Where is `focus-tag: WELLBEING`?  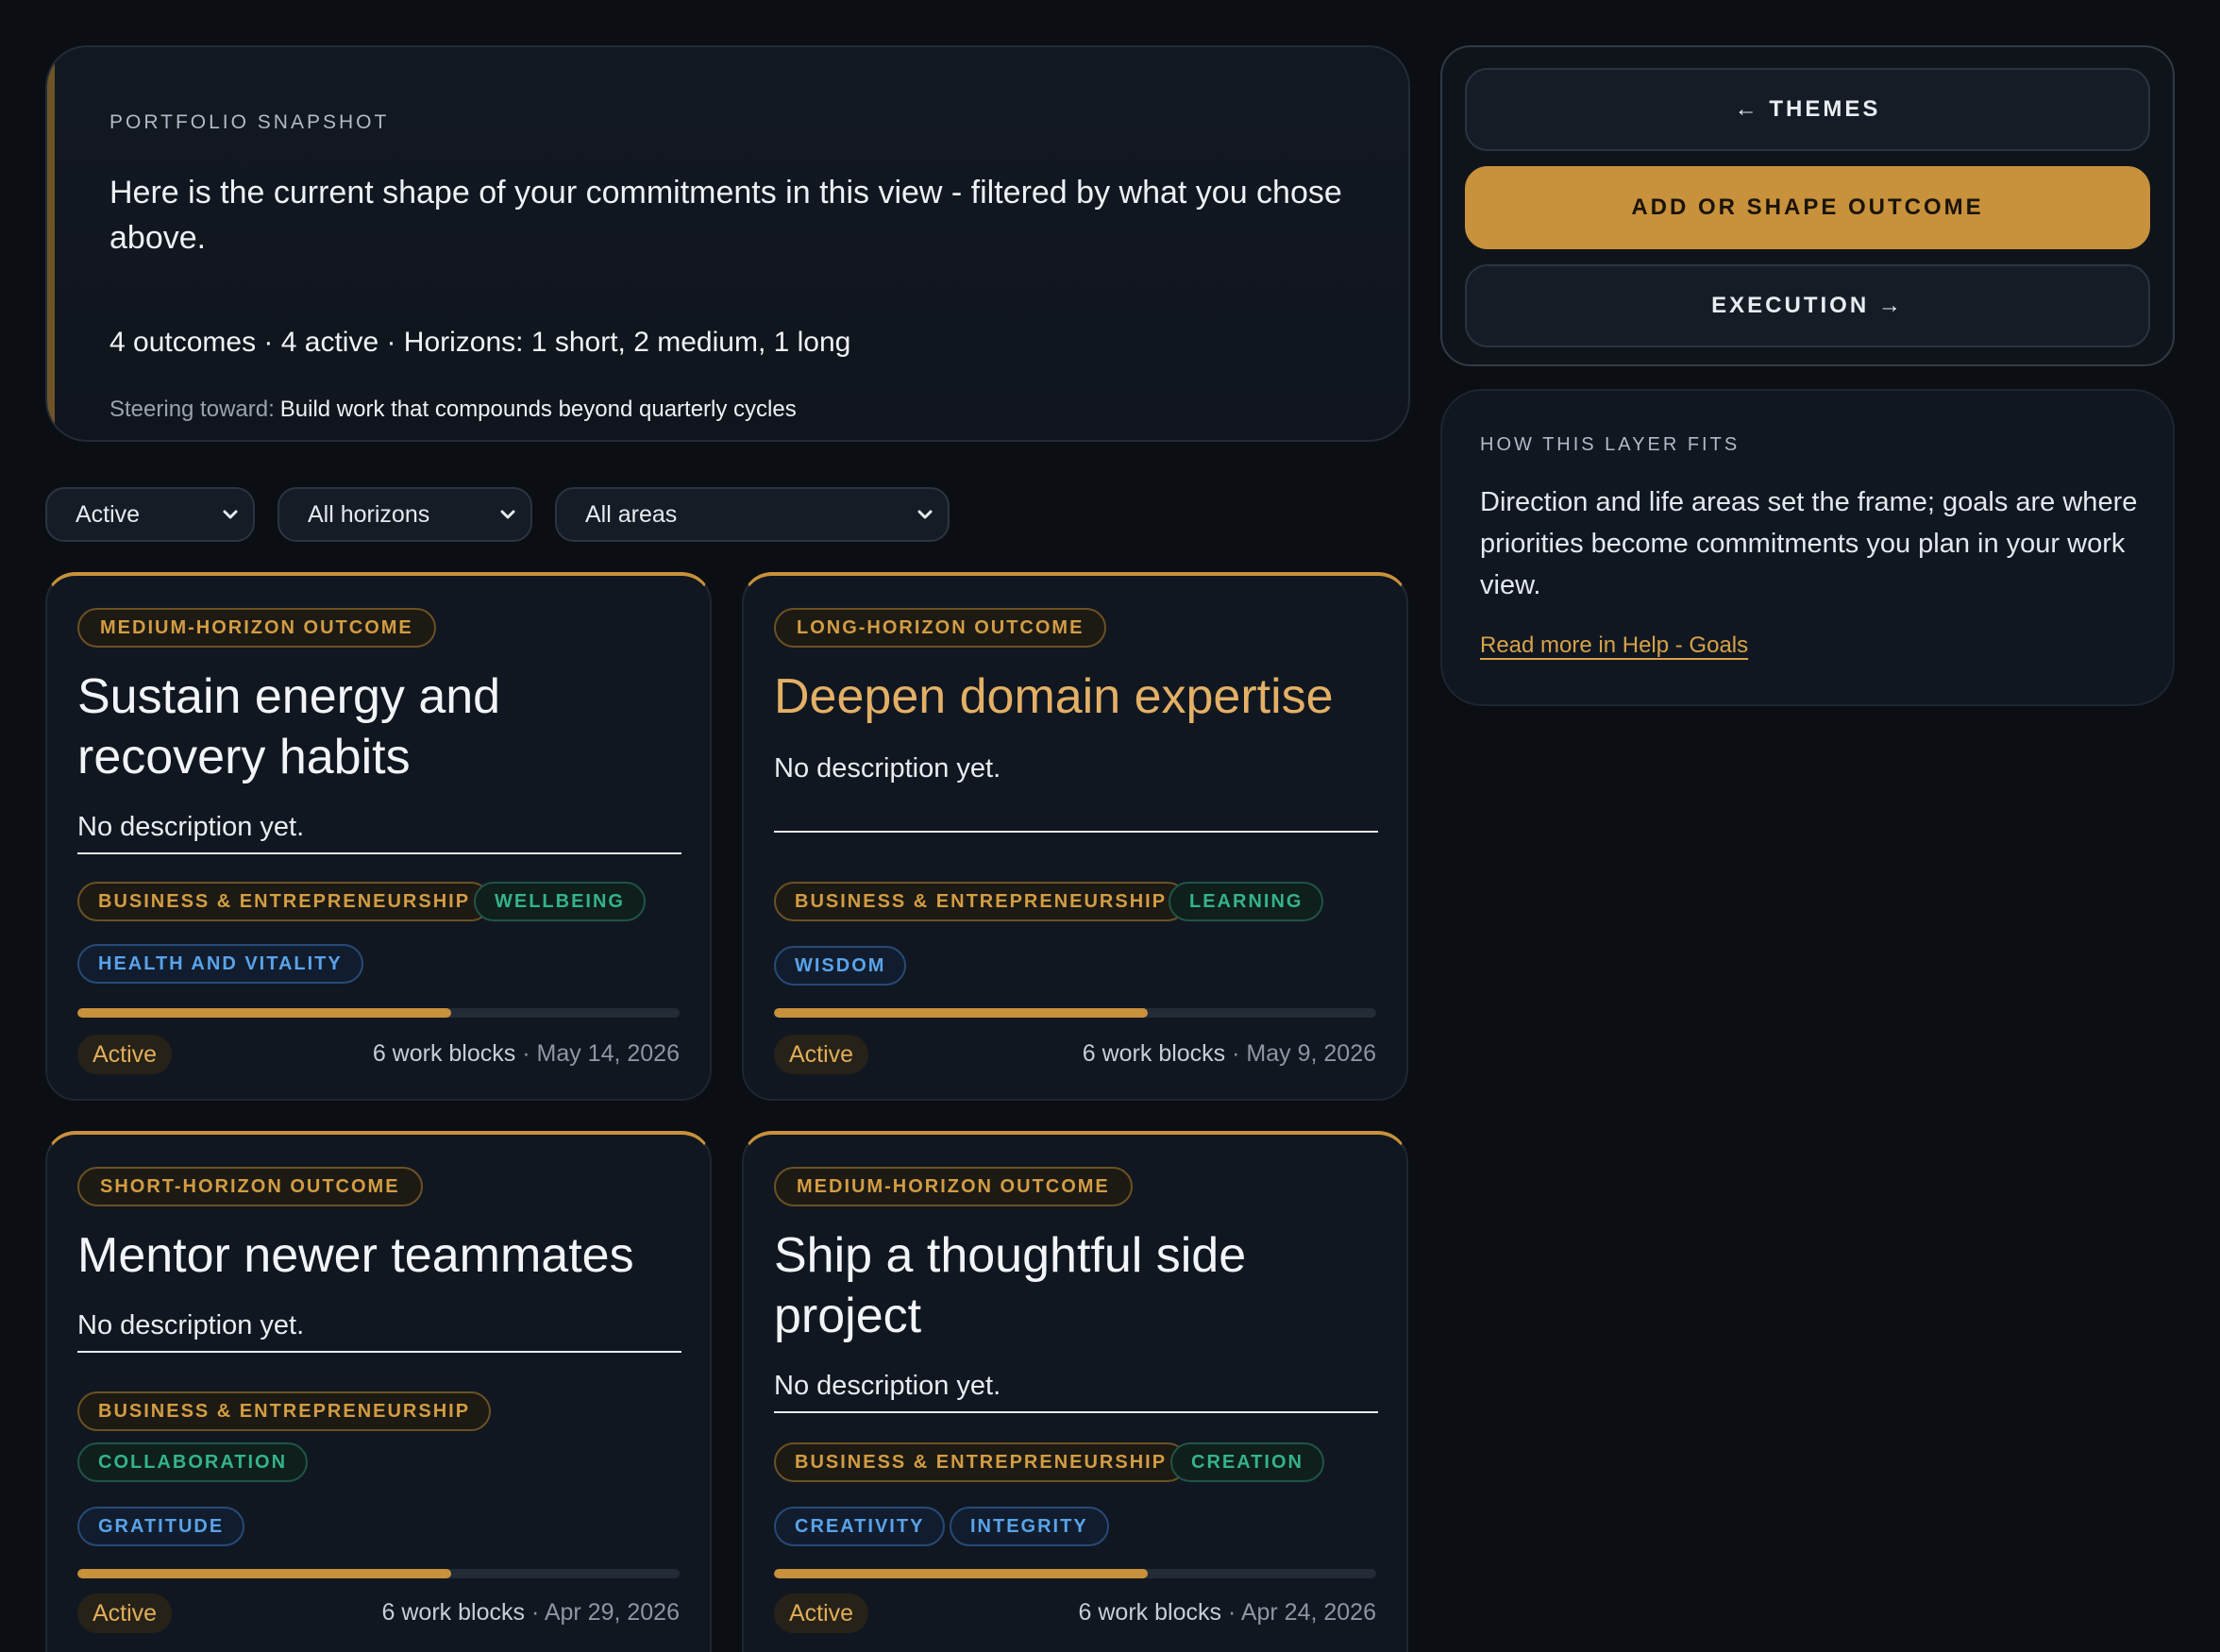 focus-tag: WELLBEING is located at coordinates (560, 901).